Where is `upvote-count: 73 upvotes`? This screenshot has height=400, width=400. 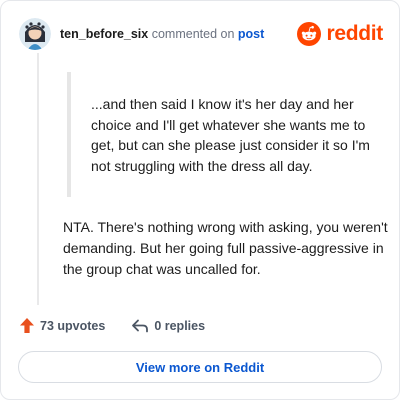 upvote-count: 73 upvotes is located at coordinates (73, 325).